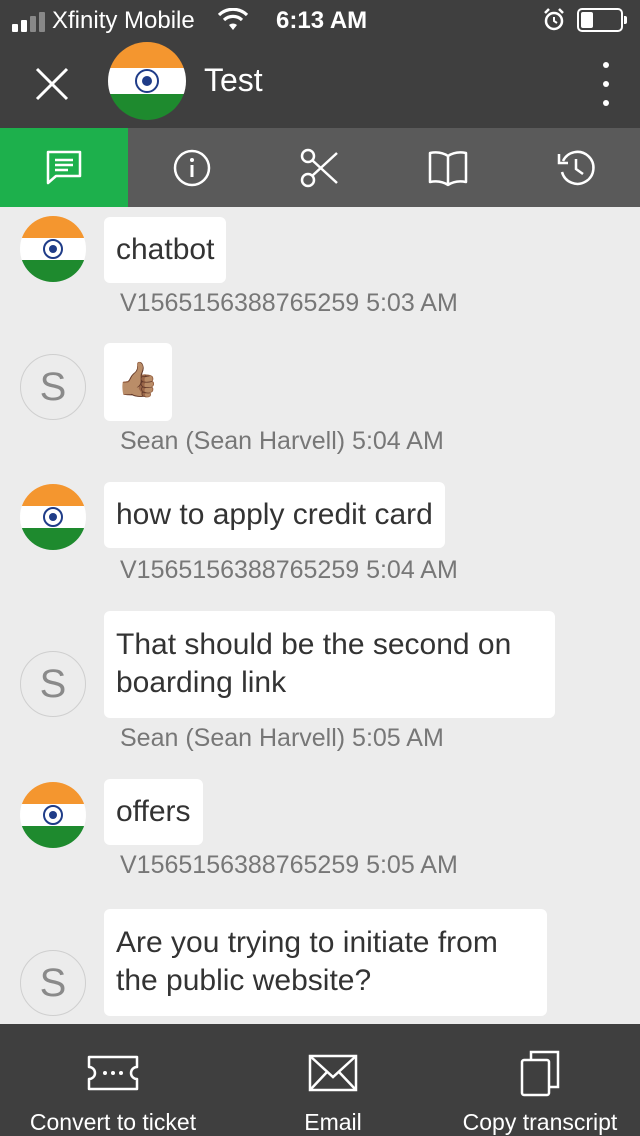 Image resolution: width=640 pixels, height=1136 pixels. I want to click on info-icon, so click(192, 167).